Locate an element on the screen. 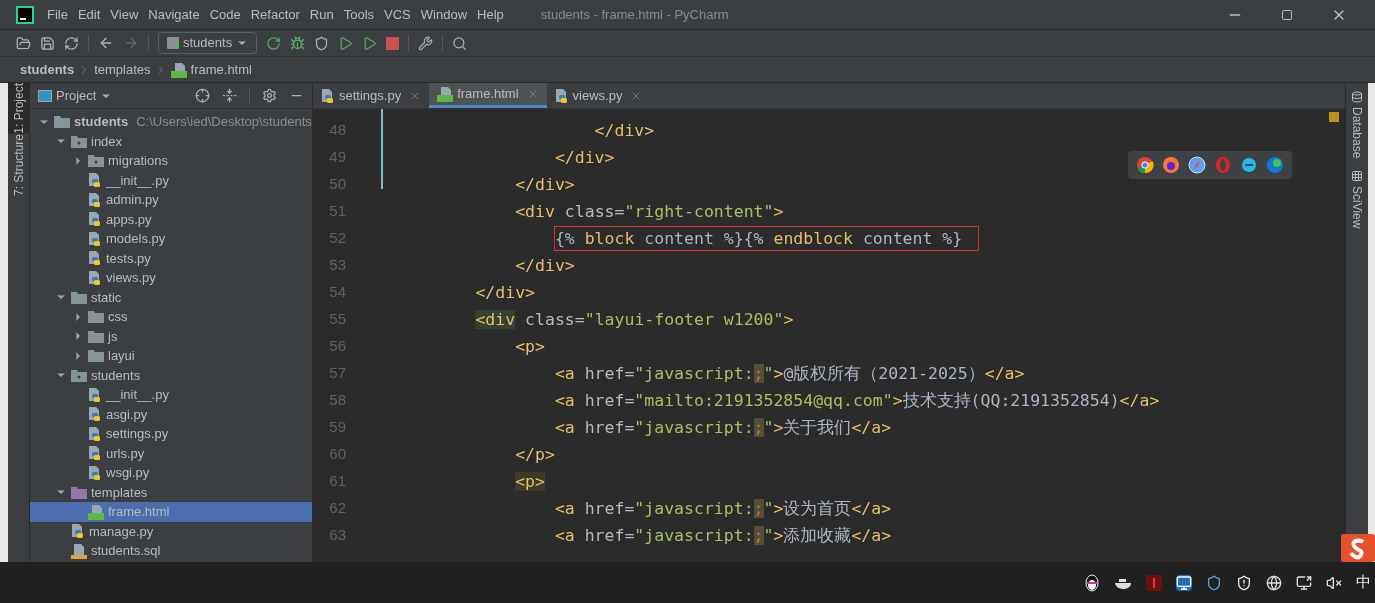 The height and width of the screenshot is (603, 1375). menu-item: Edit is located at coordinates (89, 14).